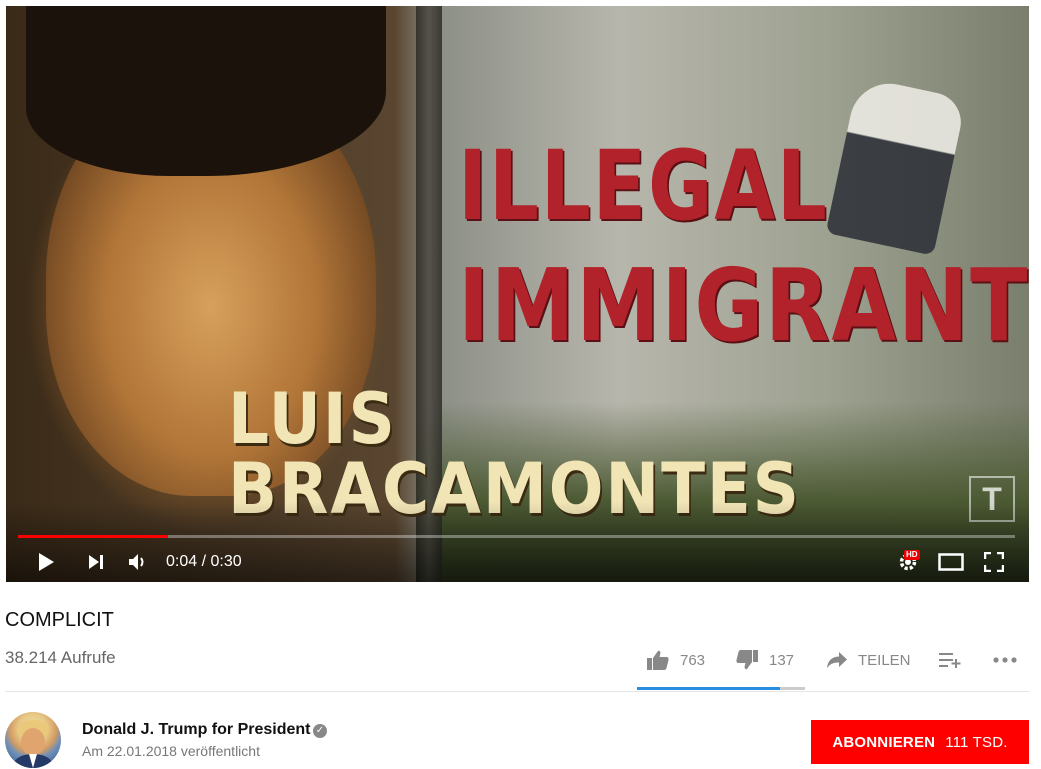 This screenshot has height=769, width=1041. Describe the element at coordinates (837, 660) in the screenshot. I see `share-icon` at that location.